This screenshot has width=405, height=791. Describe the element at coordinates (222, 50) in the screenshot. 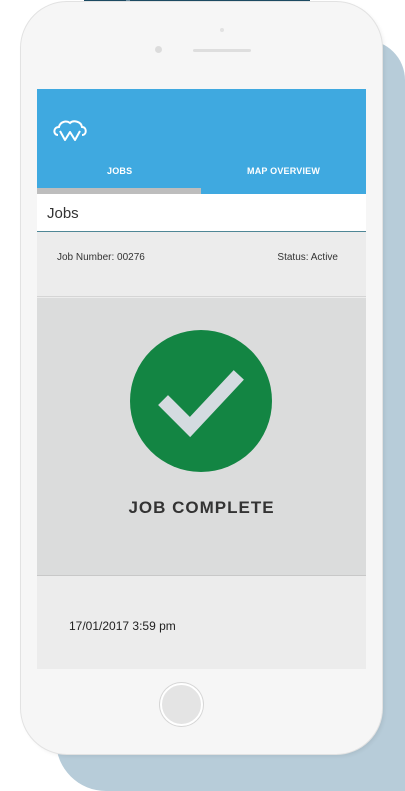

I see `speaker-grille` at that location.